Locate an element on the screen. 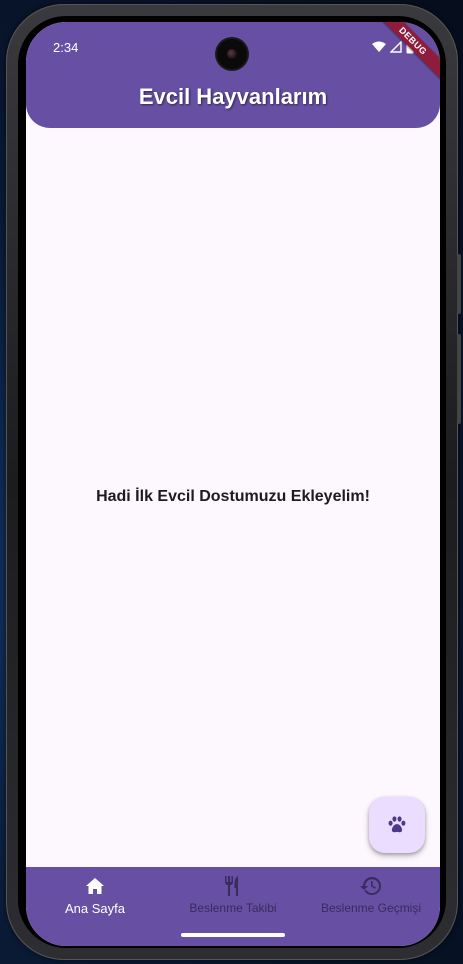  nav-item-nutrition-history: Beslenme Geçmişi is located at coordinates (371, 906).